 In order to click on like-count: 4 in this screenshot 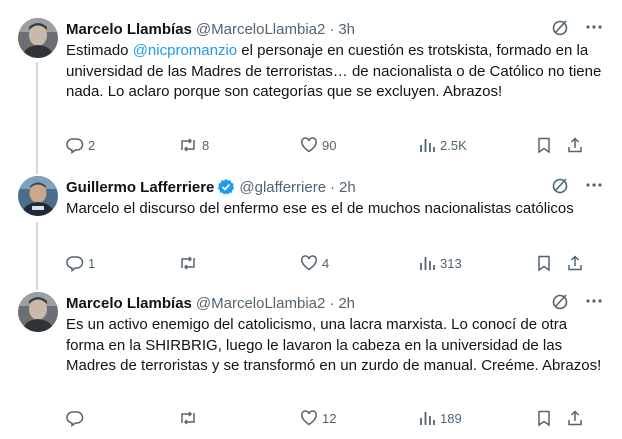, I will do `click(326, 263)`.